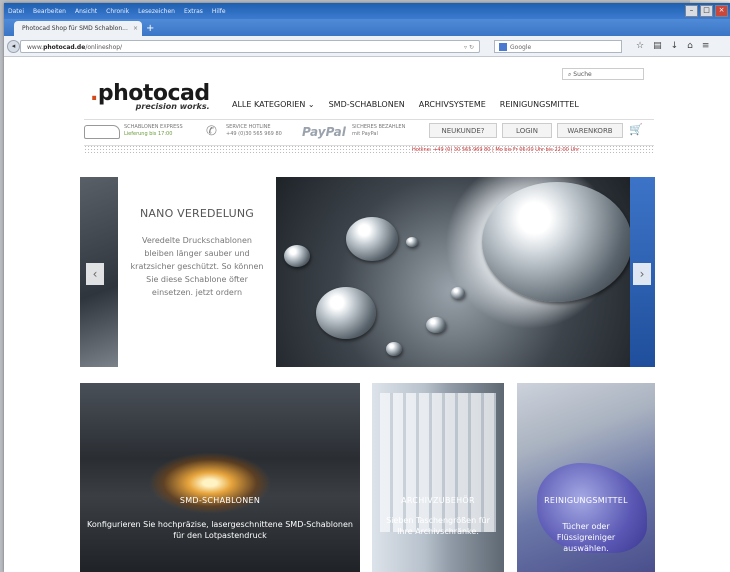 Image resolution: width=730 pixels, height=572 pixels. I want to click on express-info: SCHABLONEN EXPRESS Lieferung bis 17:00, so click(153, 131).